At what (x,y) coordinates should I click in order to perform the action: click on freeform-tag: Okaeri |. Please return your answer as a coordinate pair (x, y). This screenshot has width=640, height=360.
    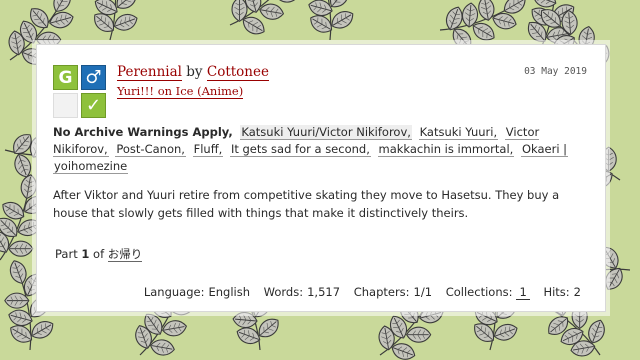
    Looking at the image, I should click on (544, 149).